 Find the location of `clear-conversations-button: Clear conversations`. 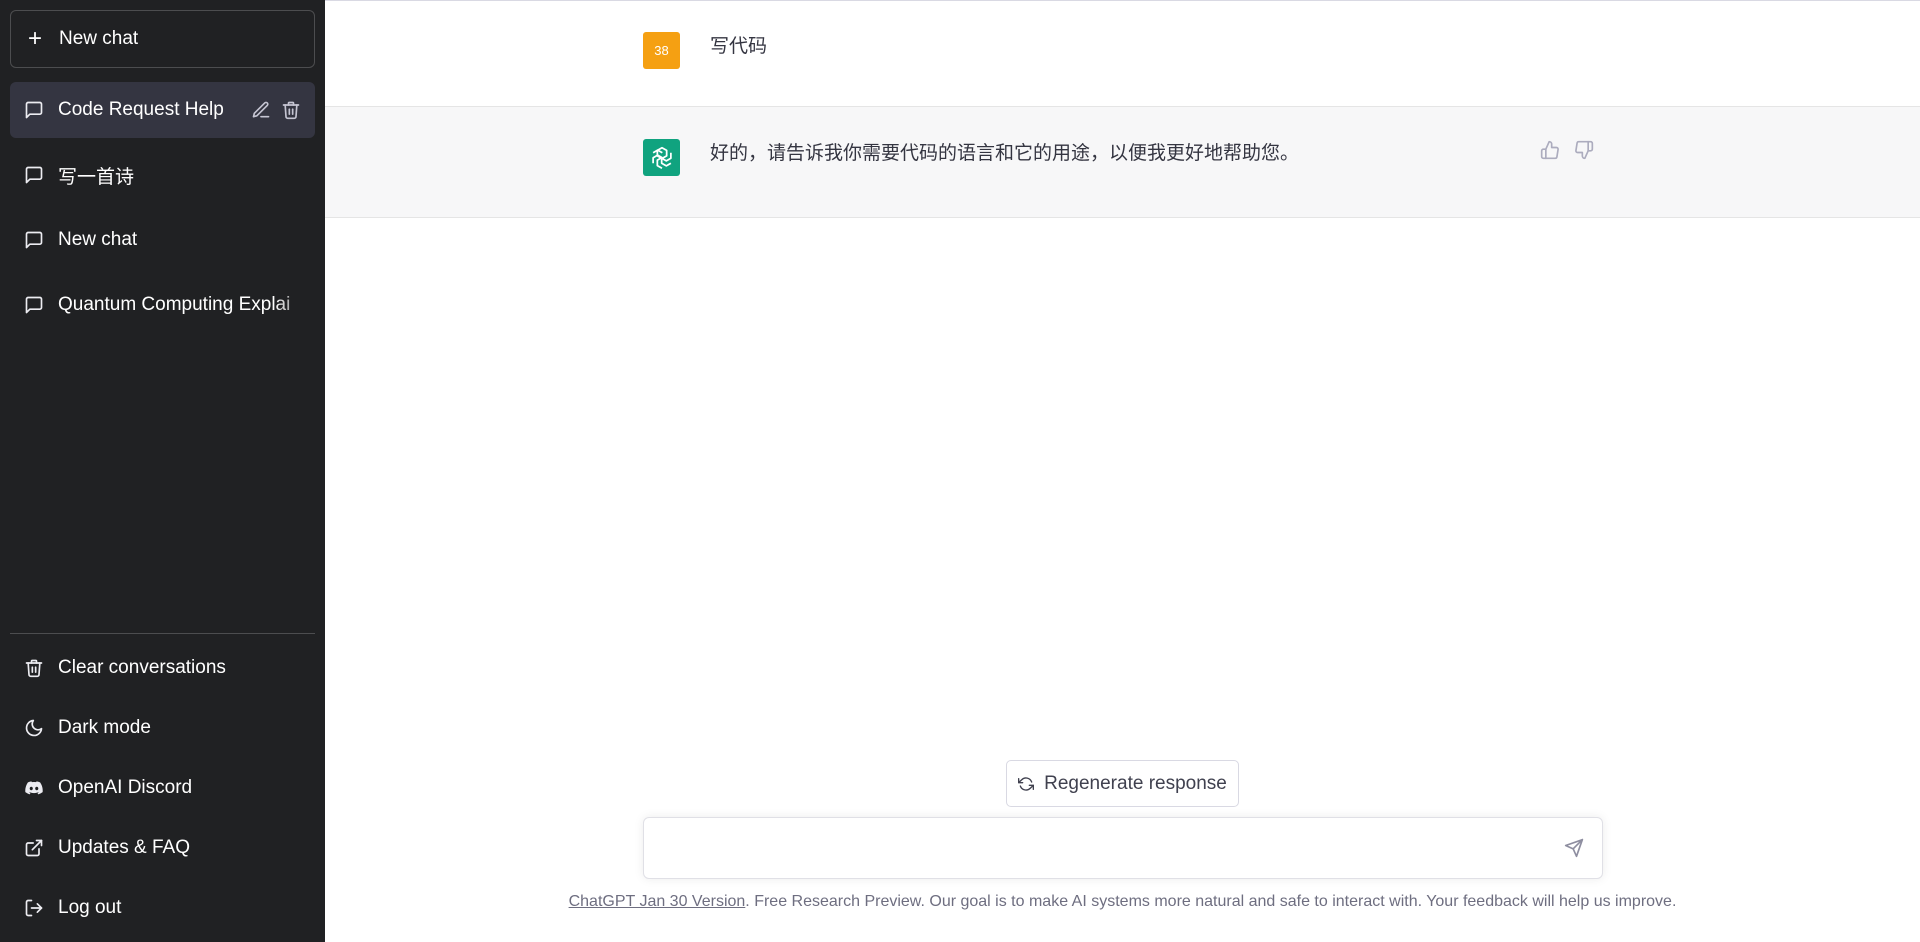

clear-conversations-button: Clear conversations is located at coordinates (162, 668).